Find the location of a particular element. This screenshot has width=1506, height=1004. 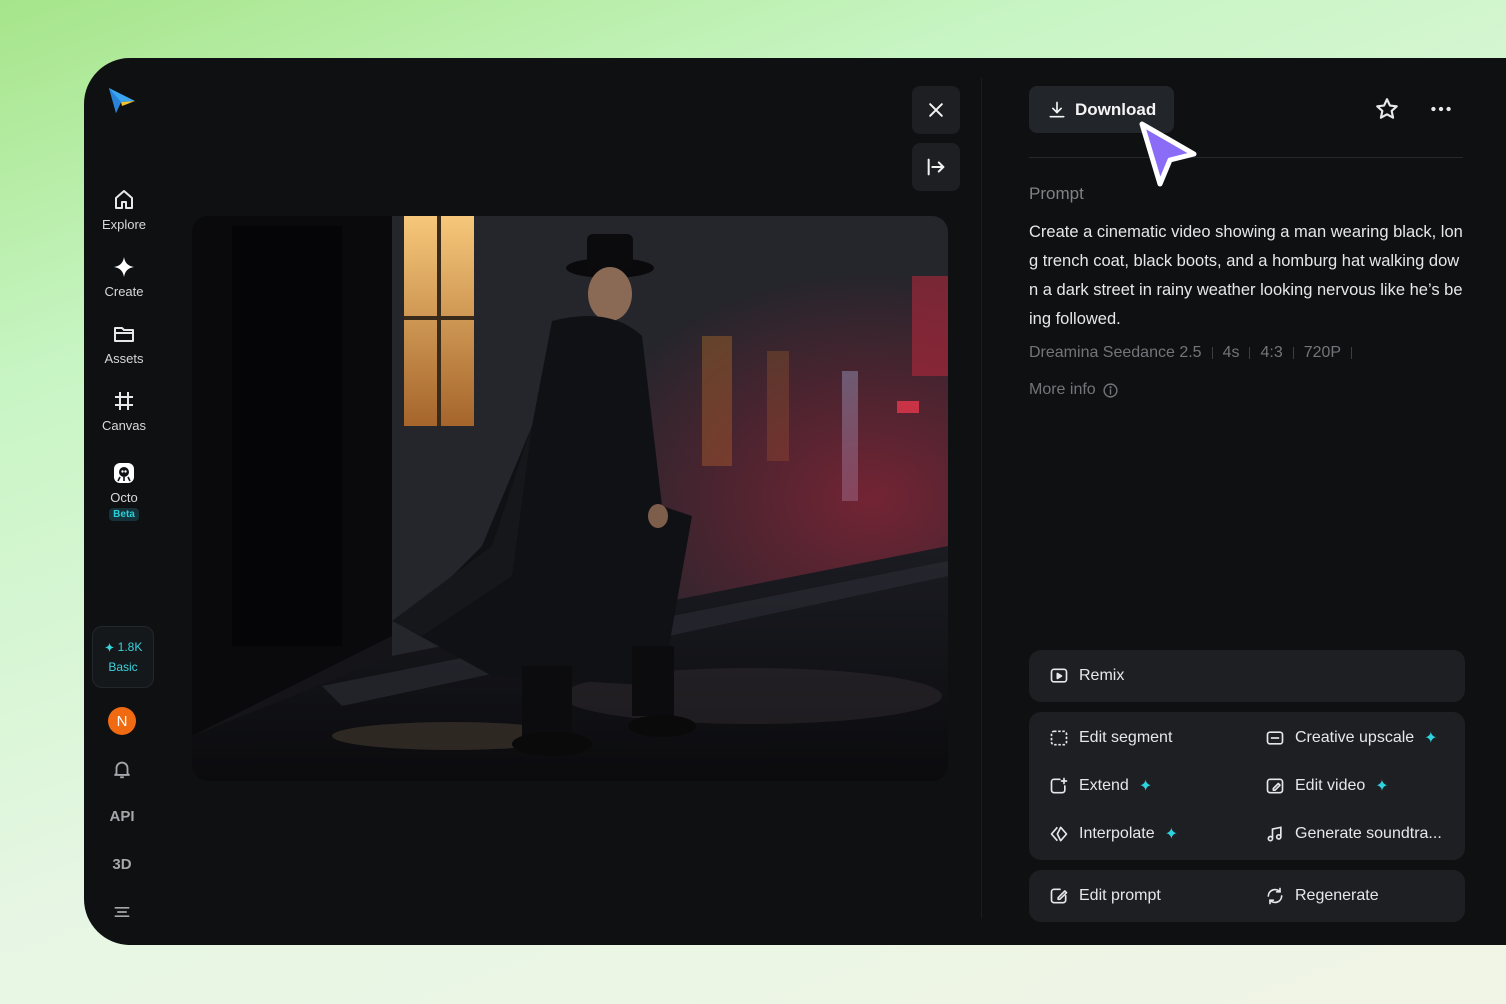

octo-icon is located at coordinates (124, 473).